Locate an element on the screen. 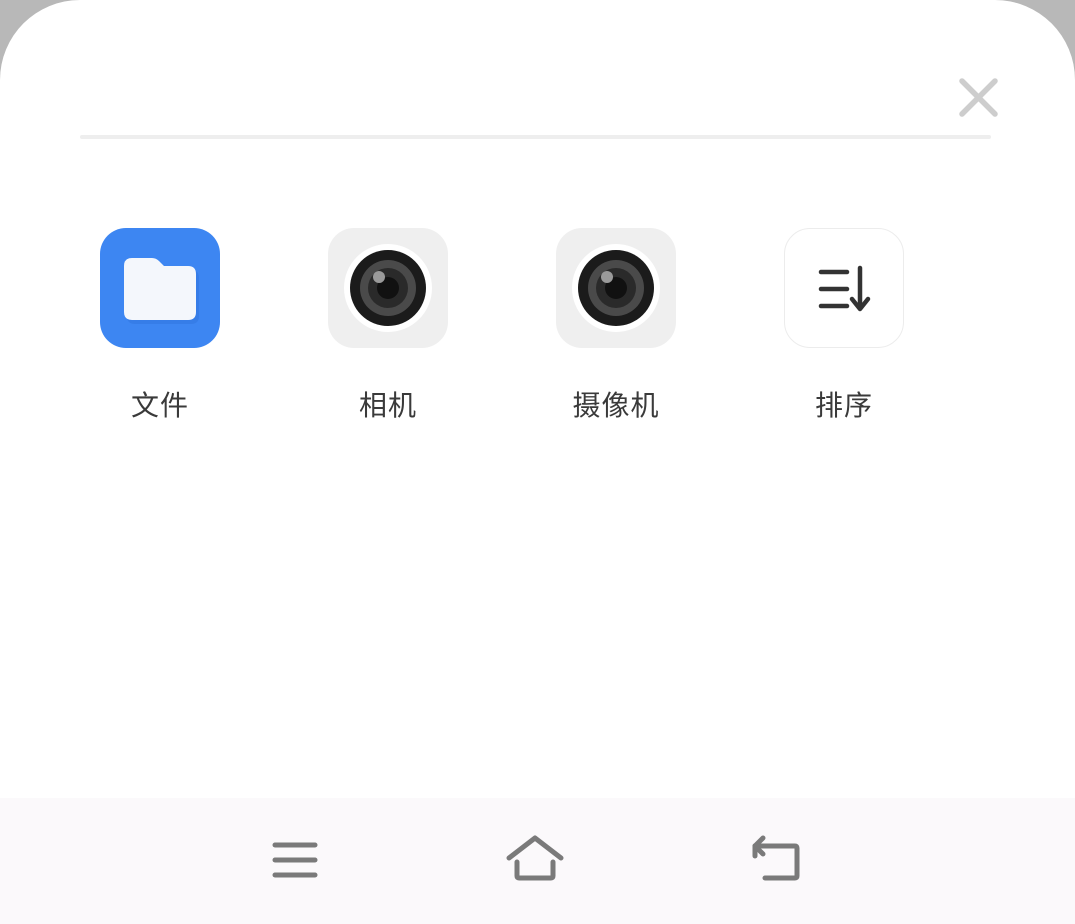  back-button is located at coordinates (777, 860).